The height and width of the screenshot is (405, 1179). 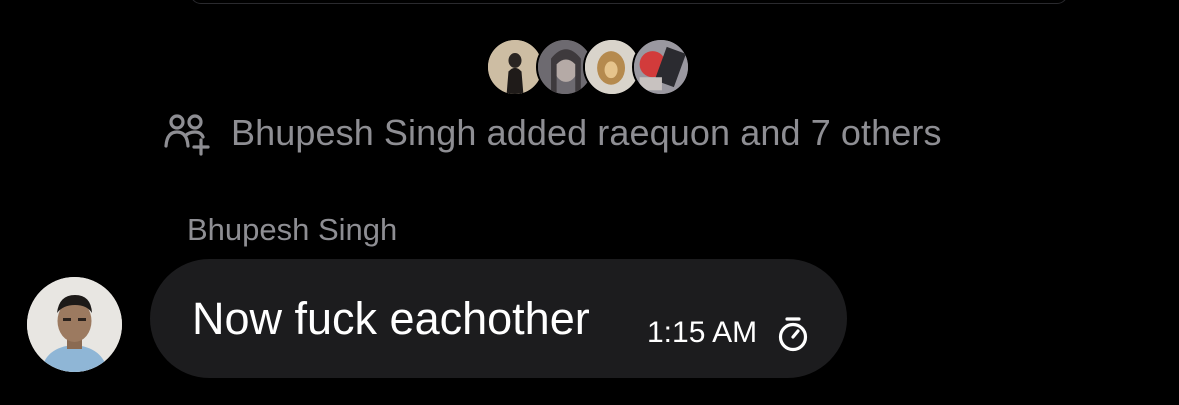 What do you see at coordinates (702, 332) in the screenshot?
I see `message-timestamp: 1:15 AM` at bounding box center [702, 332].